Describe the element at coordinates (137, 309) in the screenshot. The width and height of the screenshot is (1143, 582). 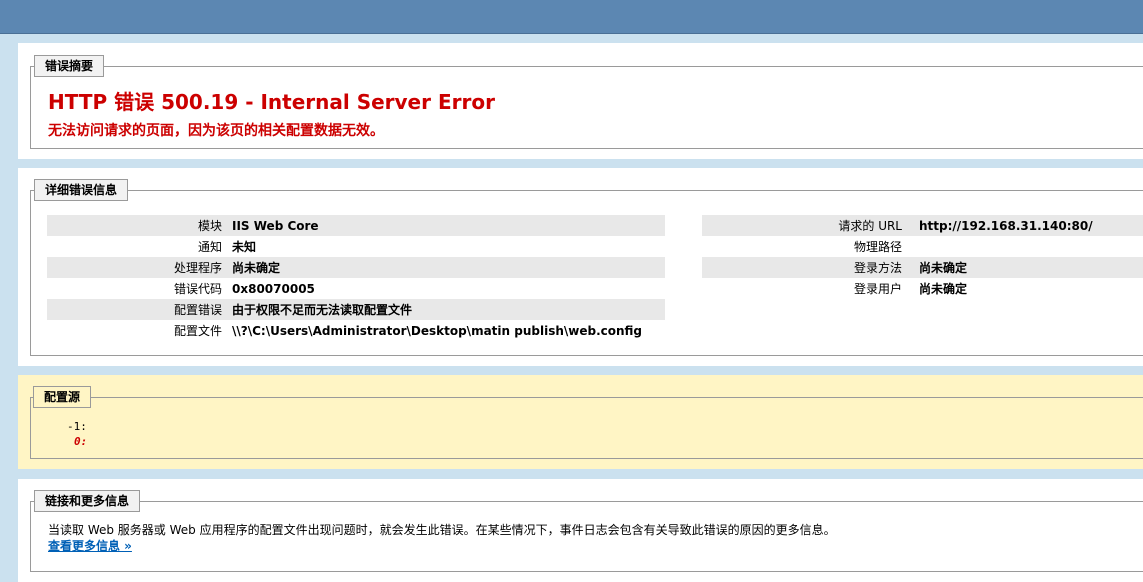
I see `detail-key: 配置错误` at that location.